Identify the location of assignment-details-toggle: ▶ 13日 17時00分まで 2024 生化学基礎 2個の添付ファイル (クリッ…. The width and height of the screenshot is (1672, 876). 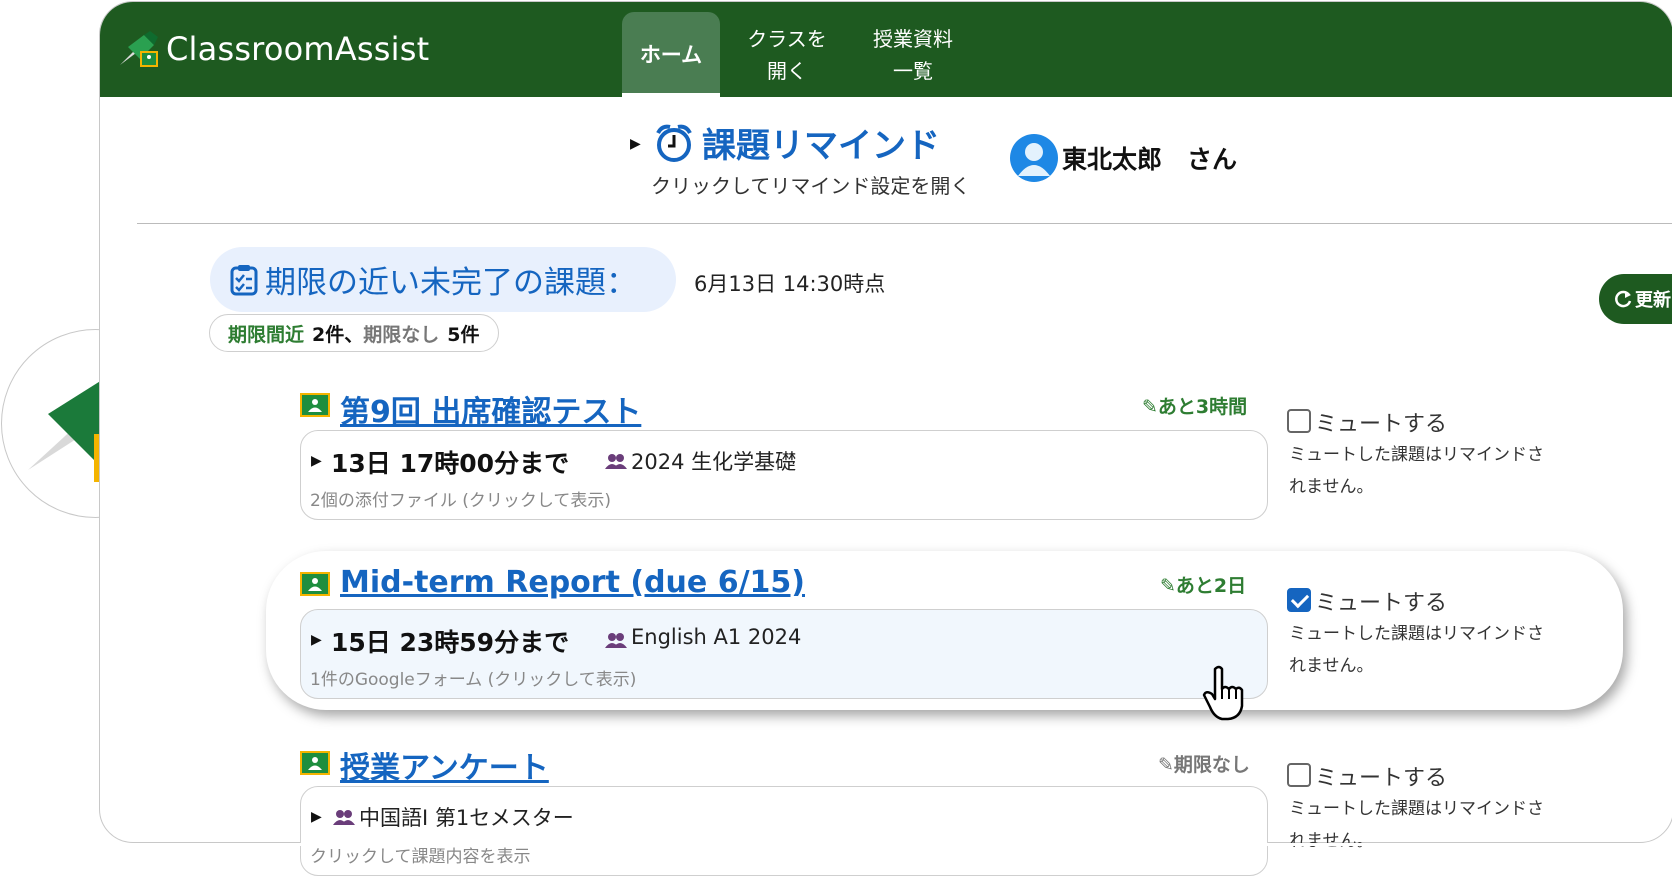
(784, 475).